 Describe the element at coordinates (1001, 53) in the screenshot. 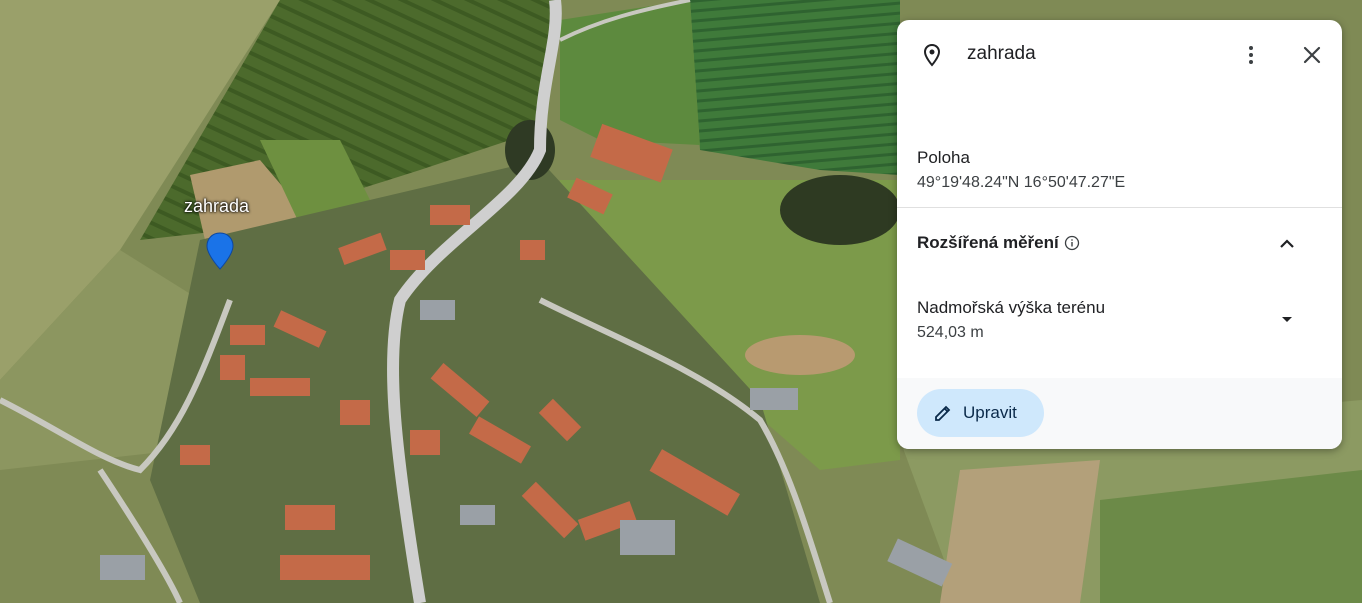

I see `panel-title: zahrada` at that location.